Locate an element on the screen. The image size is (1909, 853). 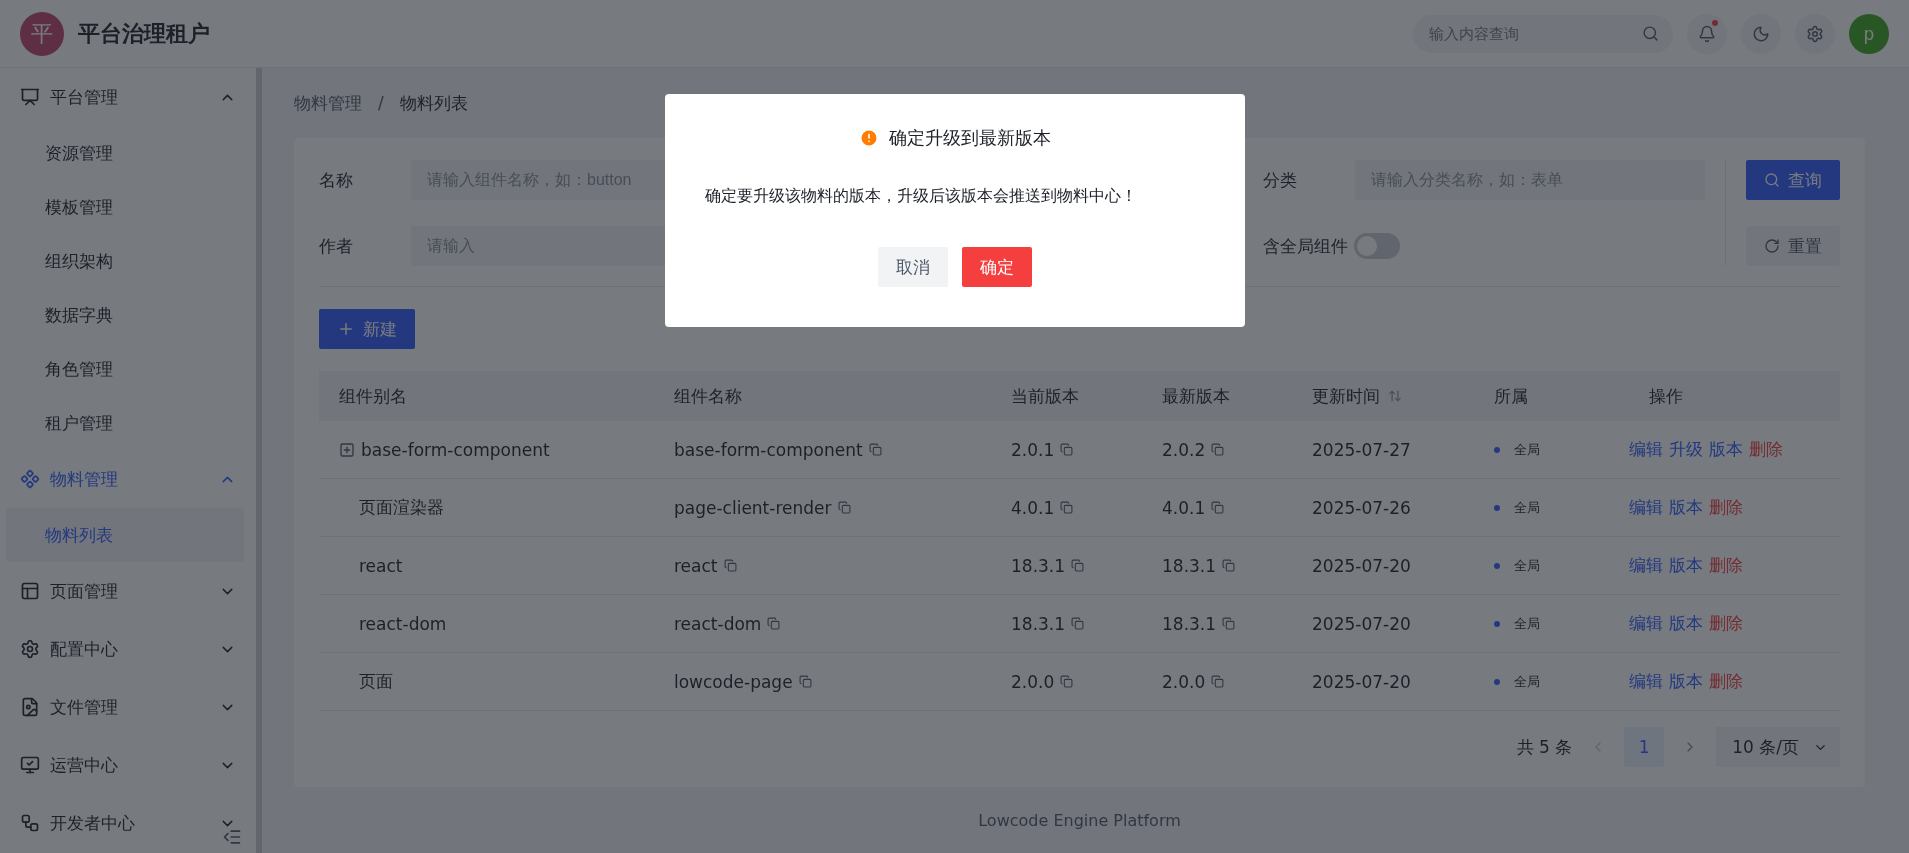
table-cell: 18.3.1 is located at coordinates (1189, 565).